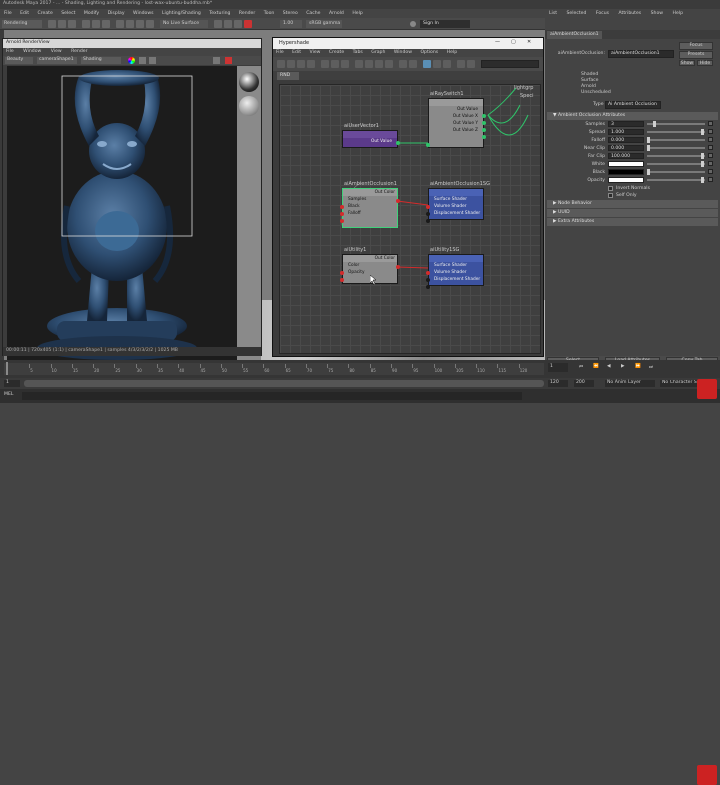  What do you see at coordinates (290, 13) in the screenshot?
I see `menu-stereo: Stereo` at bounding box center [290, 13].